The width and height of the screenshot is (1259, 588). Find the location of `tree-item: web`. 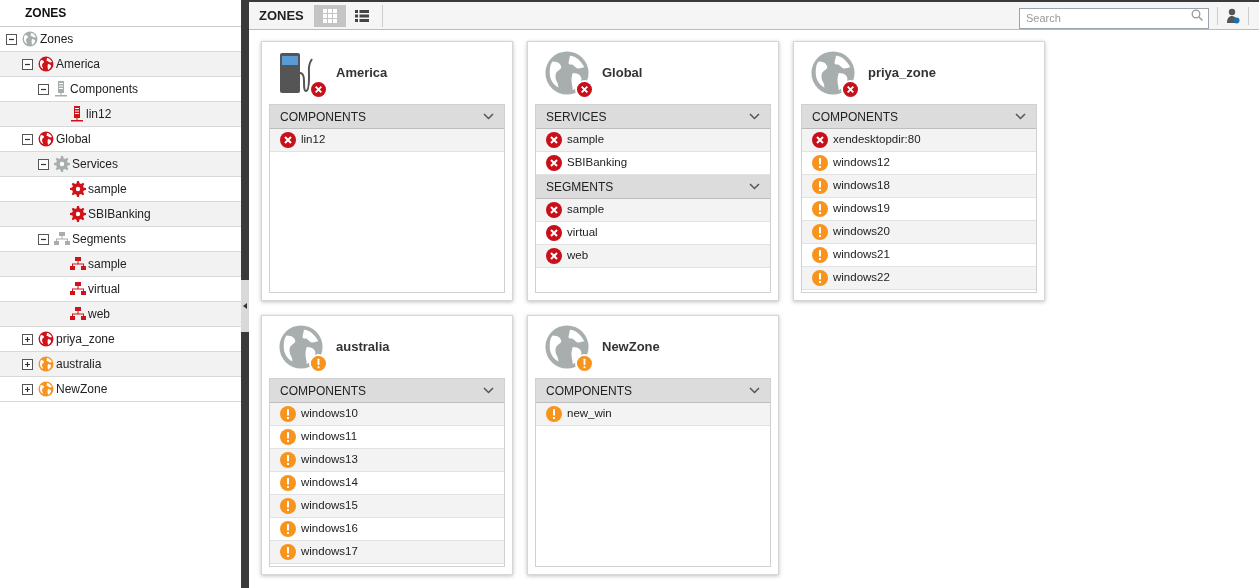

tree-item: web is located at coordinates (99, 314).